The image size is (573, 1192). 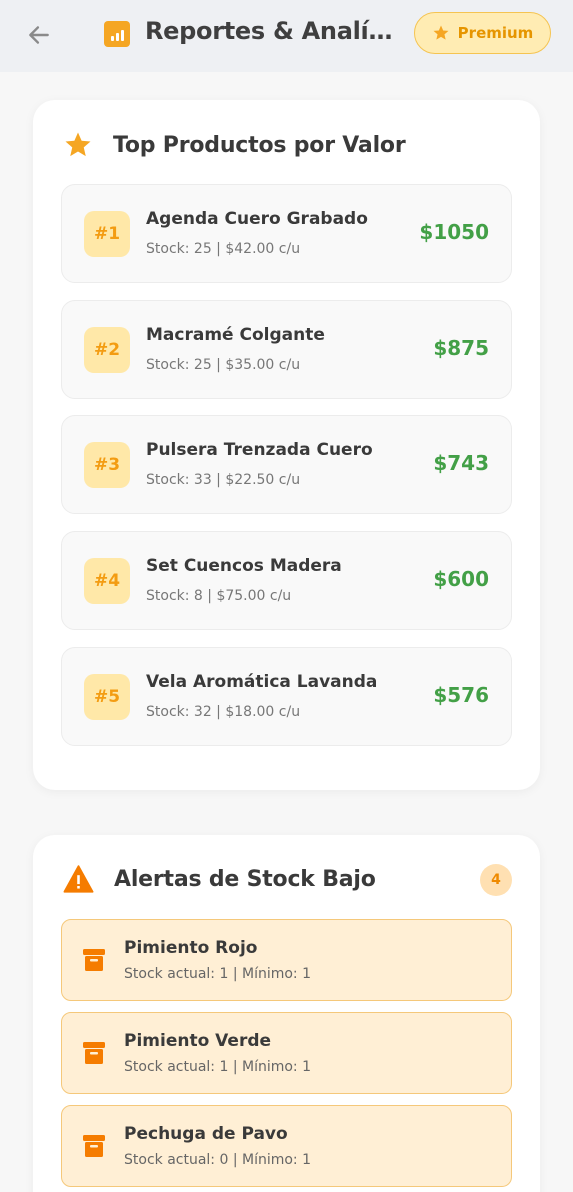 What do you see at coordinates (496, 880) in the screenshot?
I see `alert-count-badge: 4` at bounding box center [496, 880].